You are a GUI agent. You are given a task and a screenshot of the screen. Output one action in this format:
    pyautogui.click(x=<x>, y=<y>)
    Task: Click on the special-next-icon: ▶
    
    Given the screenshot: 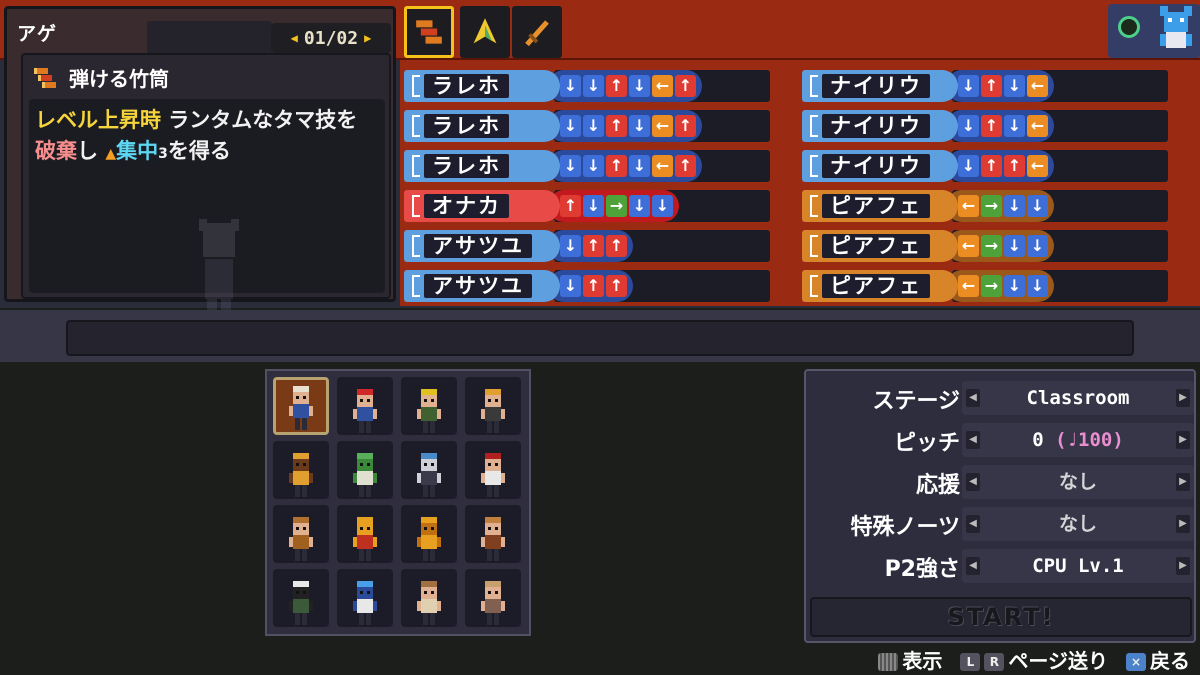 What is the action you would take?
    pyautogui.click(x=1183, y=524)
    